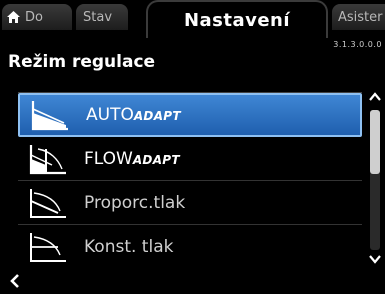 Image resolution: width=385 pixels, height=294 pixels. Describe the element at coordinates (190, 115) in the screenshot. I see `list-item-auto-adapt: AUTOADAPT` at that location.